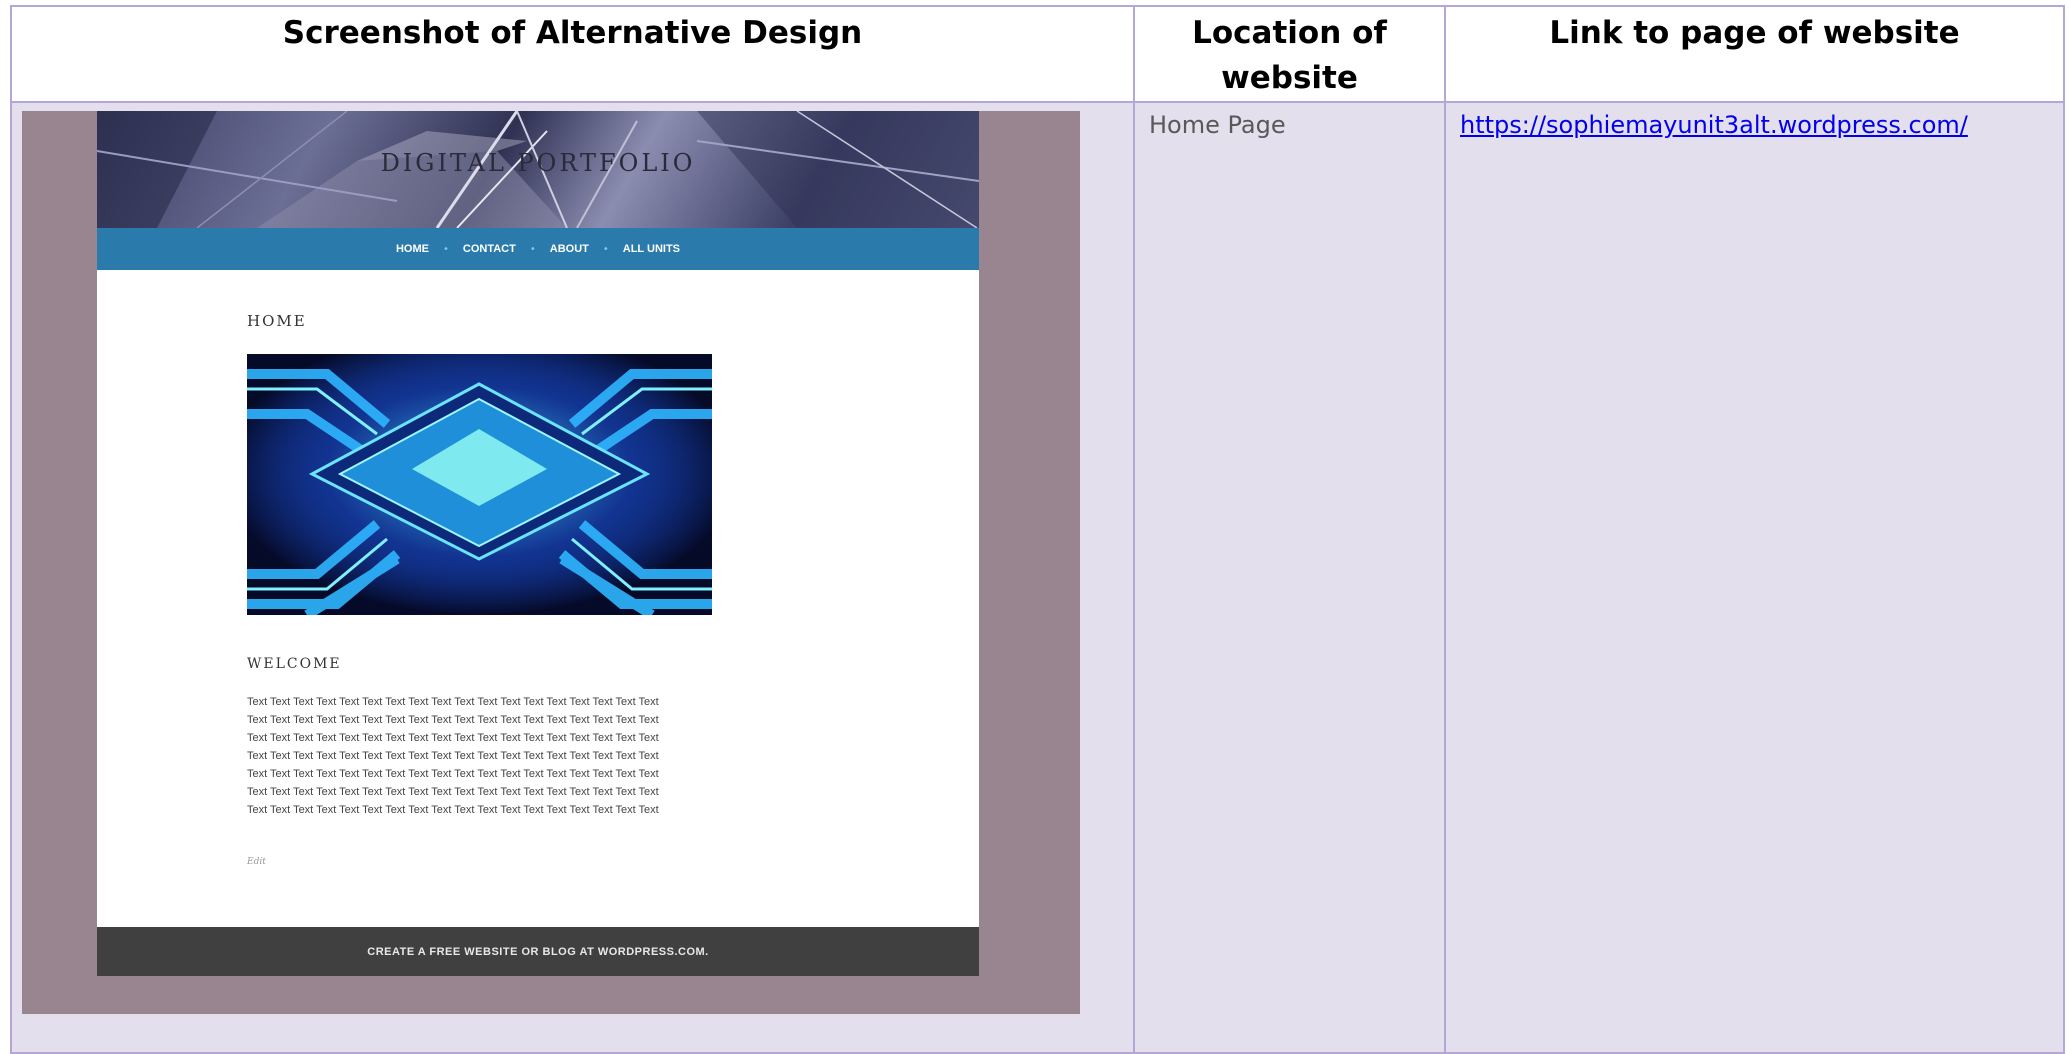 The width and height of the screenshot is (2069, 1054). I want to click on nav-home: HOME, so click(412, 249).